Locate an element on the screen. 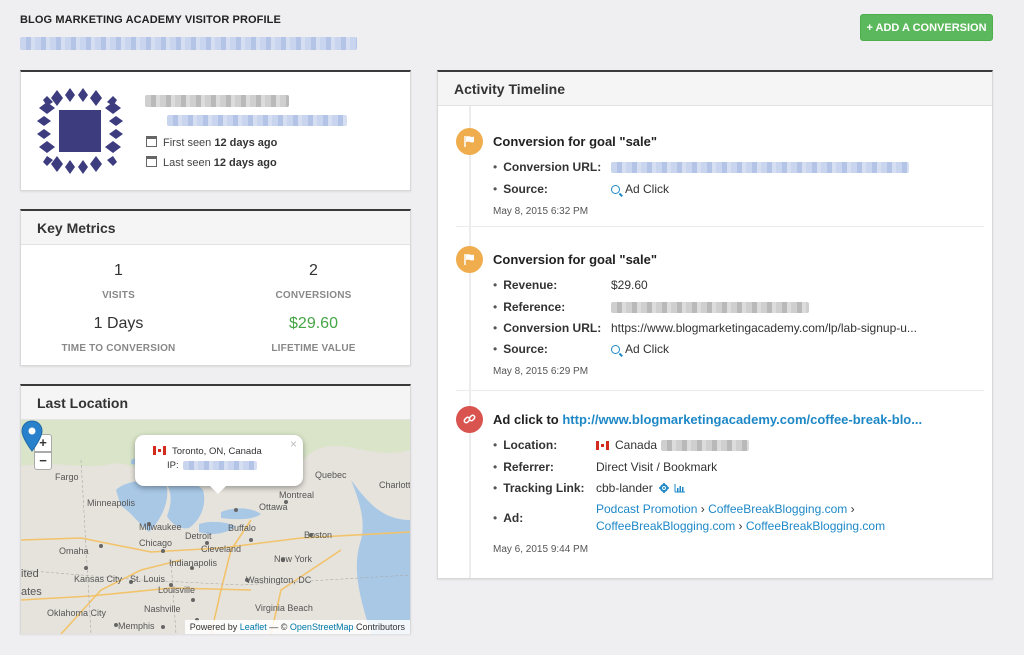  key-metrics-title: Key Metrics is located at coordinates (215, 228).